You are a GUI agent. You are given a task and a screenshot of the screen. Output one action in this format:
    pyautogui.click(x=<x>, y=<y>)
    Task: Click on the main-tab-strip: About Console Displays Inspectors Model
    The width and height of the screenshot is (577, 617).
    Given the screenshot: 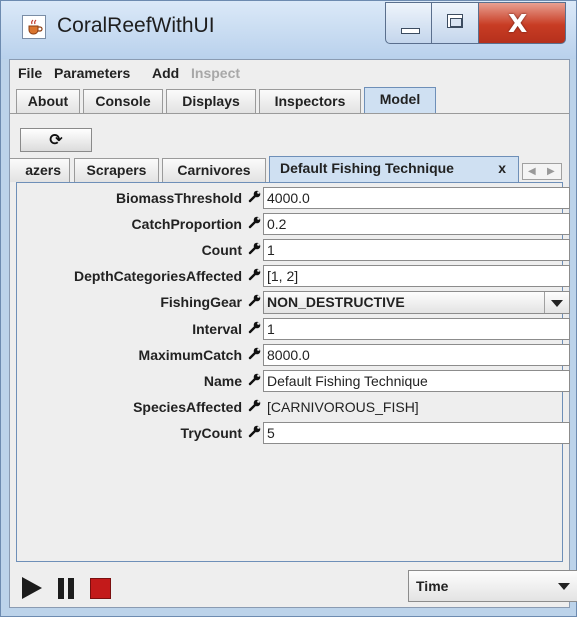 What is the action you would take?
    pyautogui.click(x=289, y=99)
    